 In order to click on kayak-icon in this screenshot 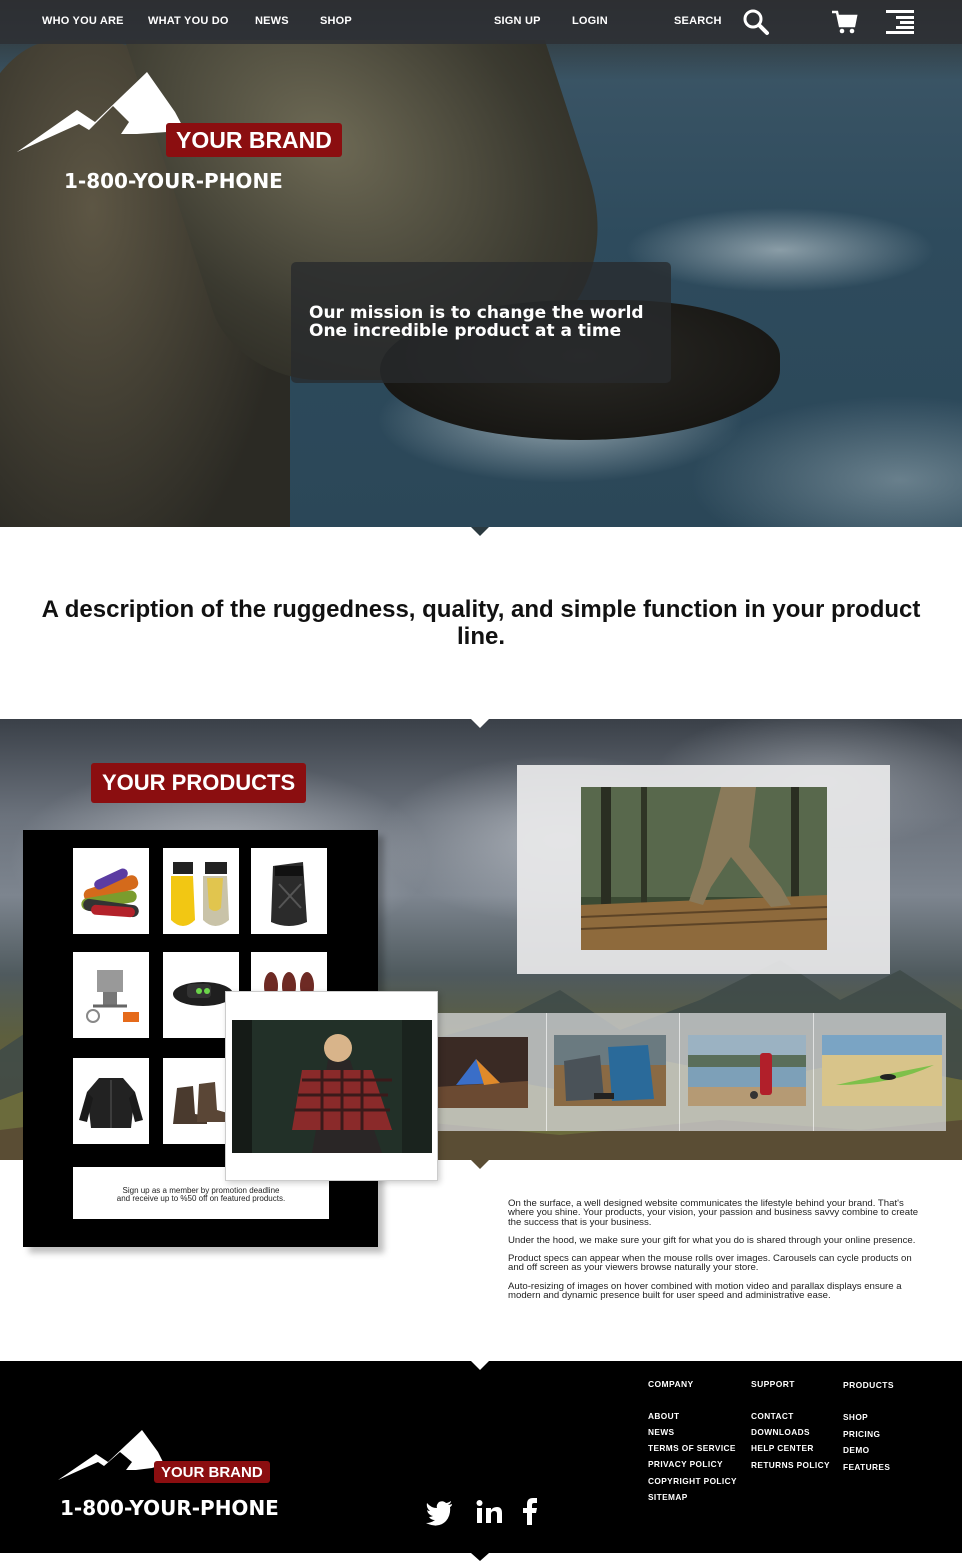, I will do `click(882, 1070)`.